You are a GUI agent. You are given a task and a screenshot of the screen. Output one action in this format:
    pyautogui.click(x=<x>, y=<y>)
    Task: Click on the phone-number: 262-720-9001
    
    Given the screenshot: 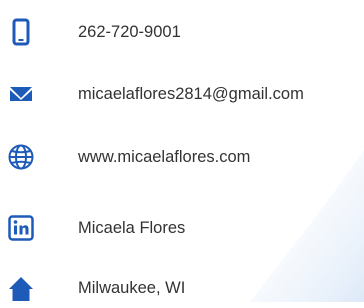 What is the action you would take?
    pyautogui.click(x=129, y=32)
    